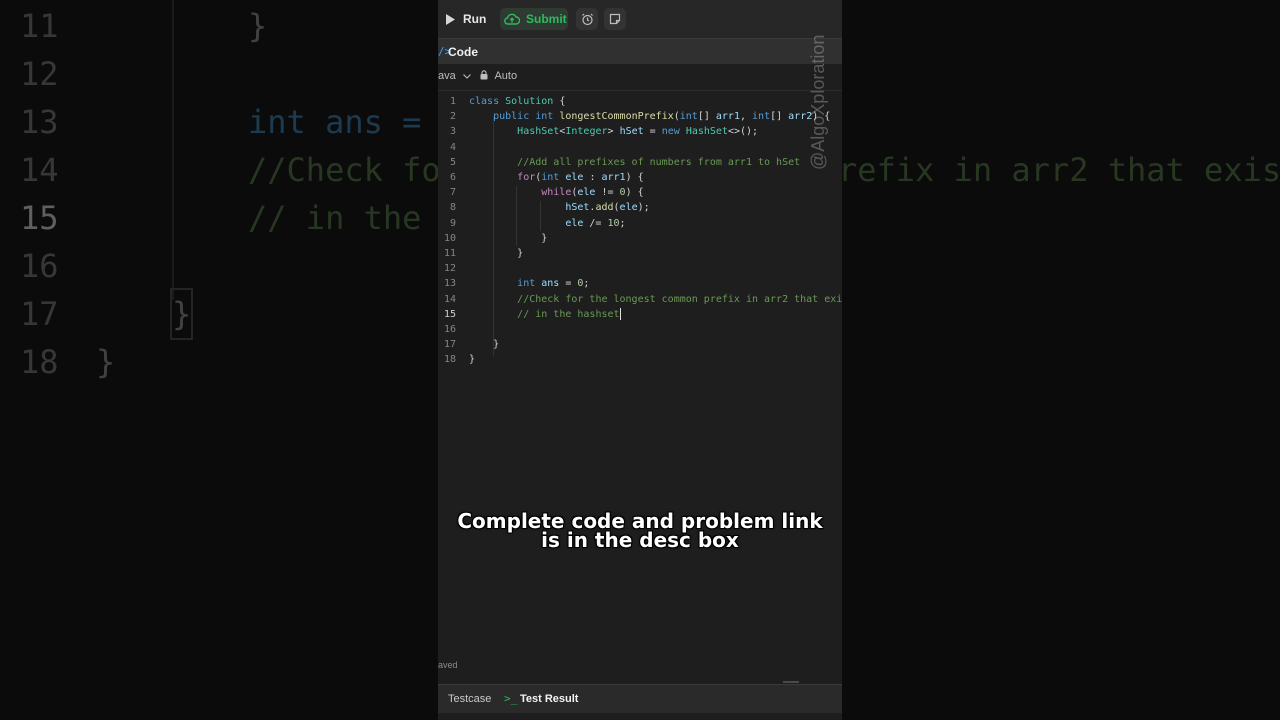  Describe the element at coordinates (448, 665) in the screenshot. I see `saved-status: aved` at that location.